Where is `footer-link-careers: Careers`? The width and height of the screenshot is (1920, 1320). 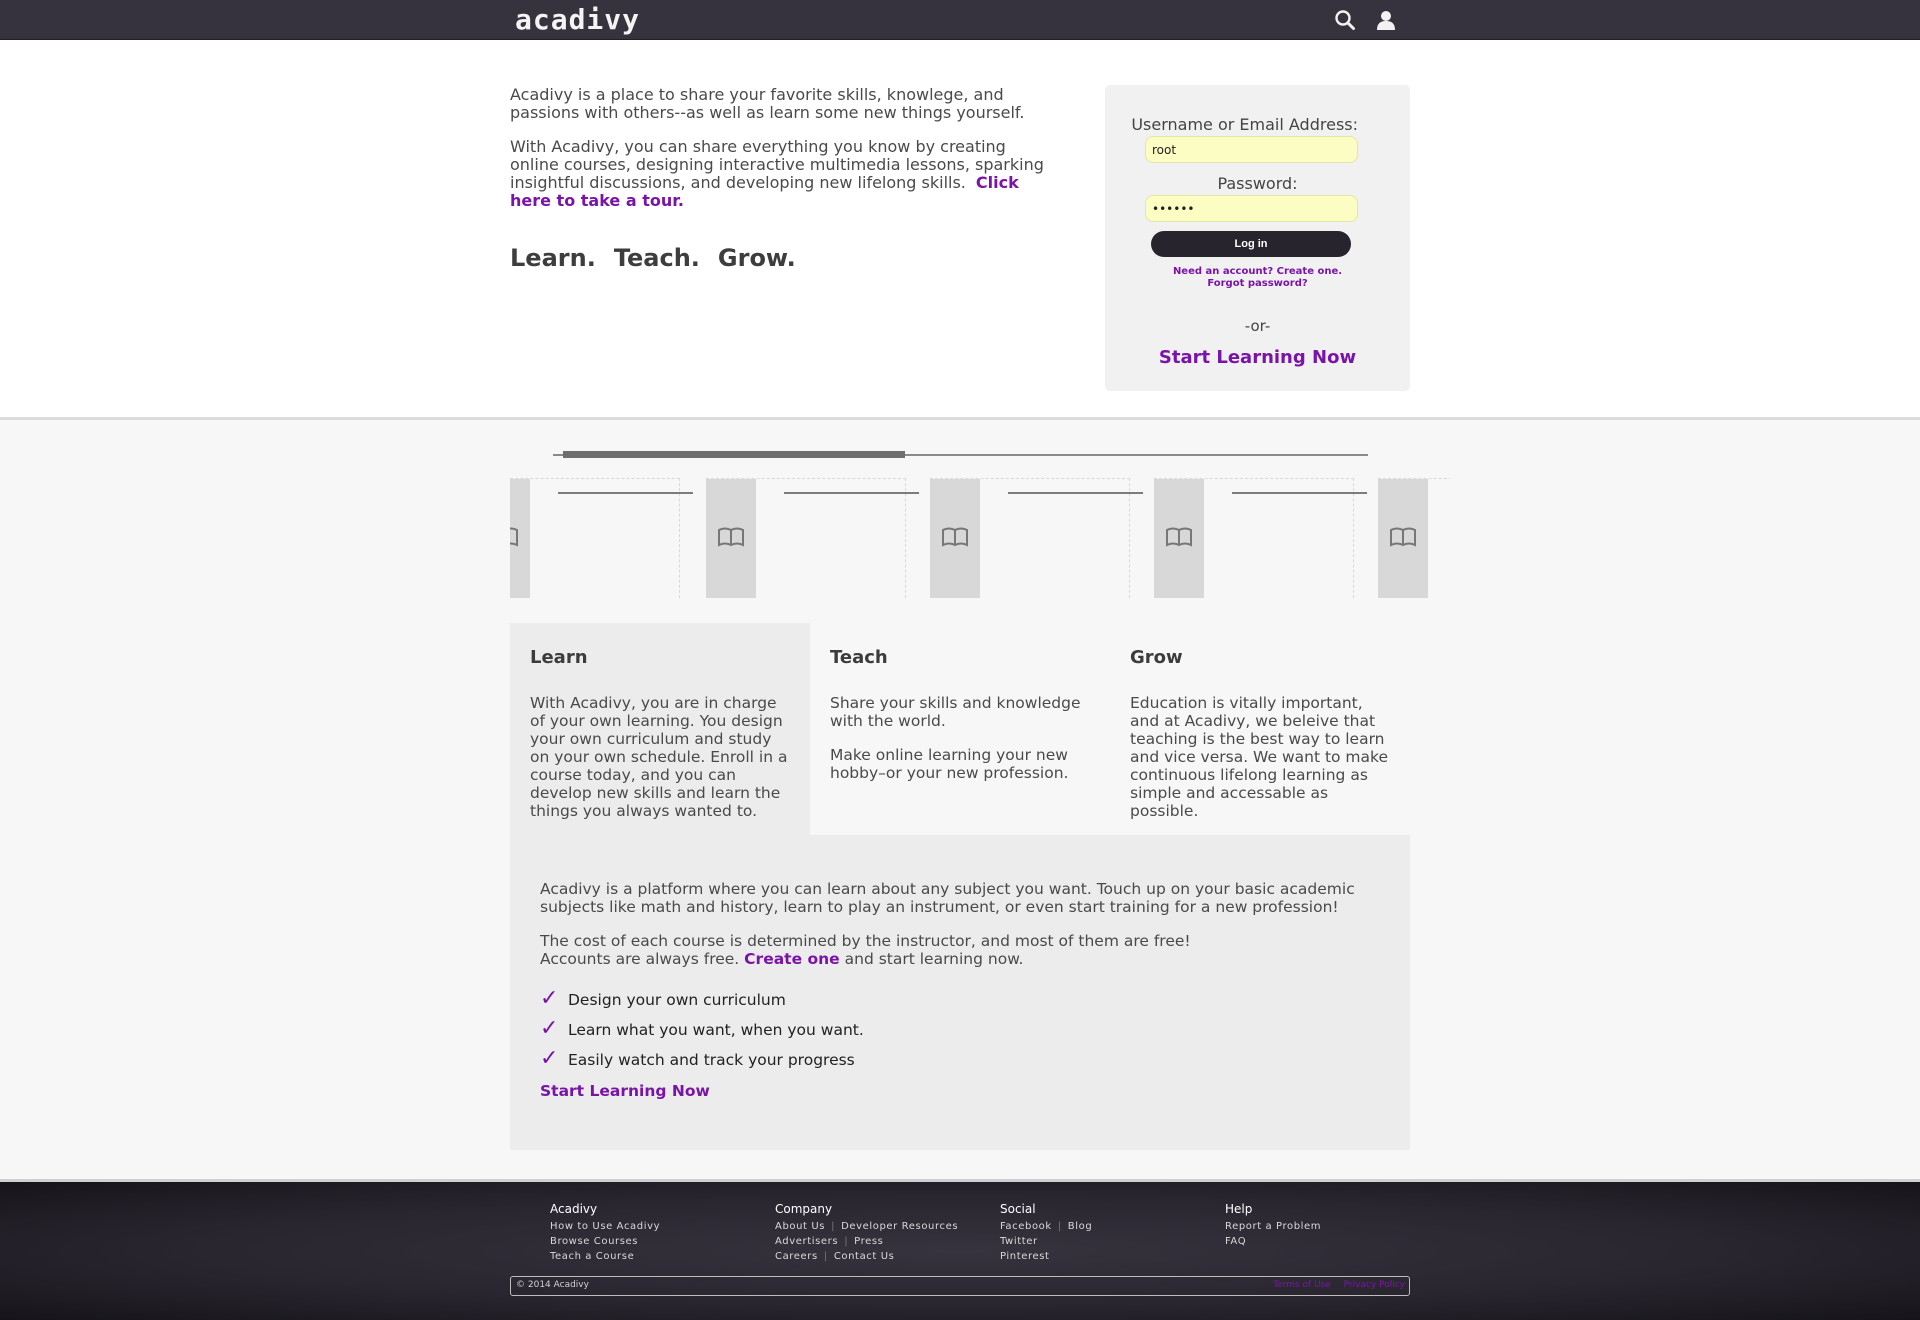 footer-link-careers: Careers is located at coordinates (796, 1256).